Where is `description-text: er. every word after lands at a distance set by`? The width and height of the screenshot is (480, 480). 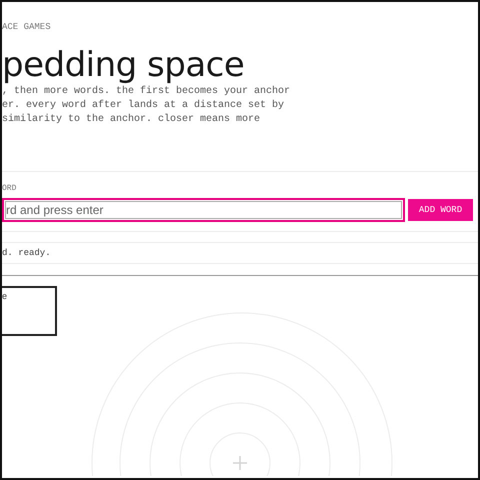
description-text: er. every word after lands at a distance set by is located at coordinates (144, 106).